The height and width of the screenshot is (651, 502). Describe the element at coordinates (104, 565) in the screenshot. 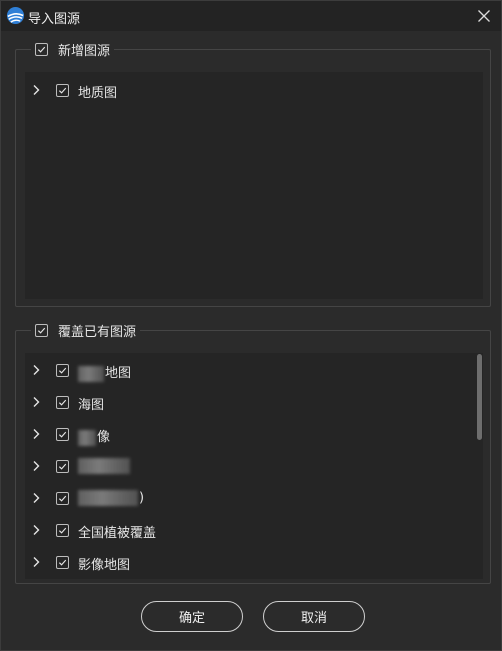

I see `tree-row-label: 影像地图` at that location.